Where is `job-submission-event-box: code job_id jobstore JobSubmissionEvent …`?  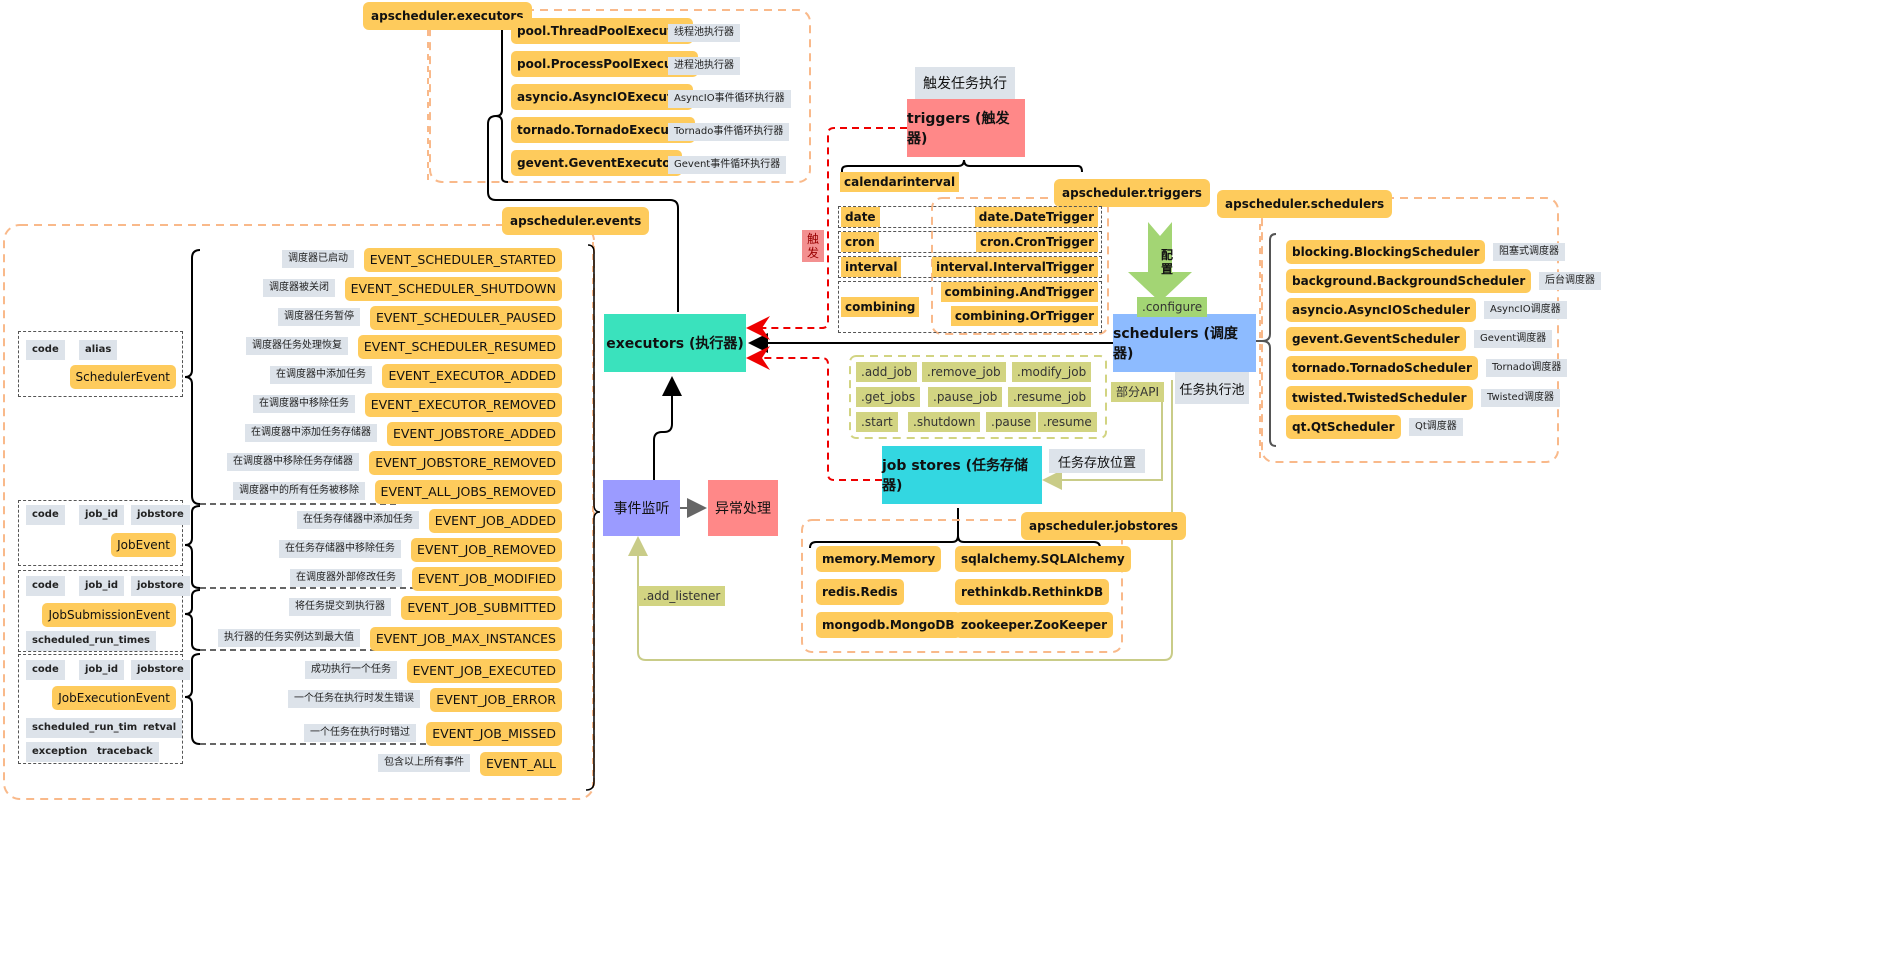 job-submission-event-box: code job_id jobstore JobSubmissionEvent … is located at coordinates (104, 611).